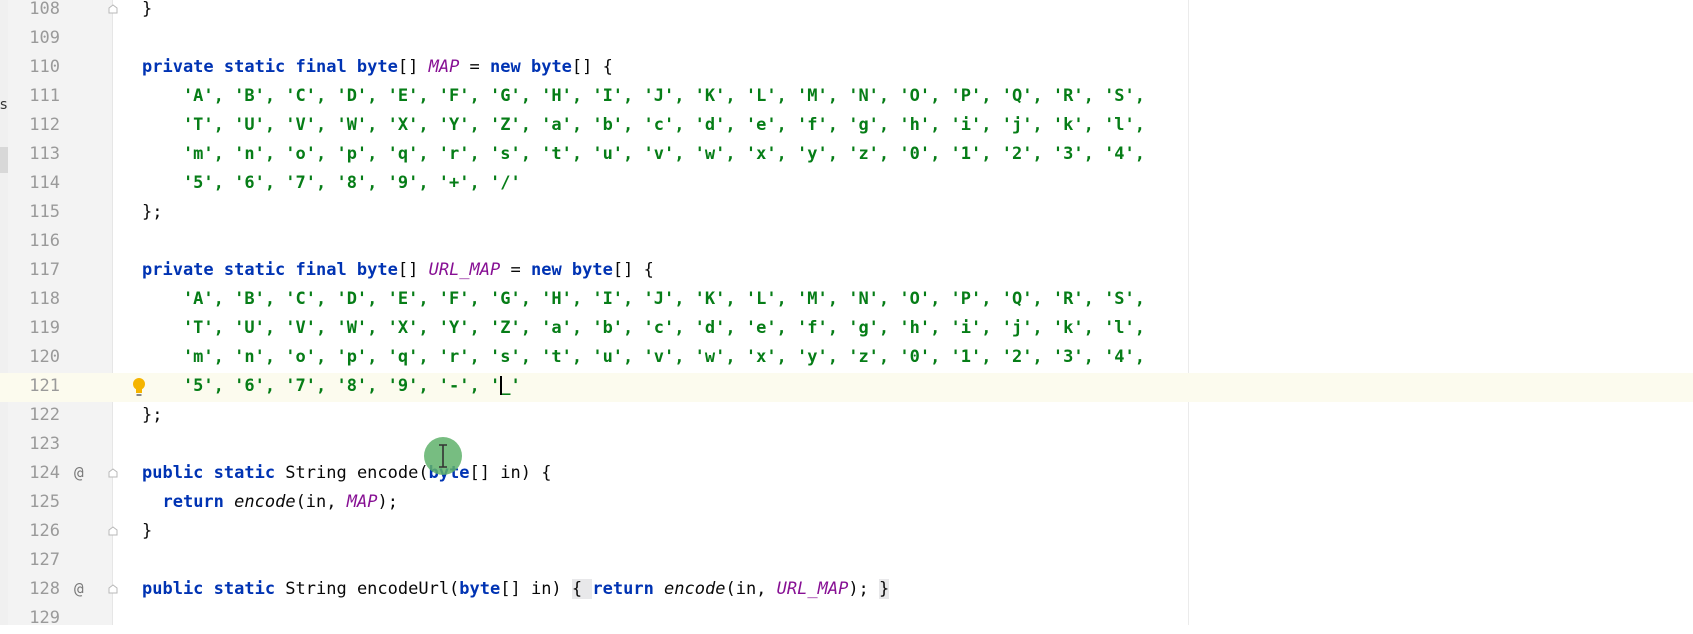  I want to click on code-token: return, so click(198, 502).